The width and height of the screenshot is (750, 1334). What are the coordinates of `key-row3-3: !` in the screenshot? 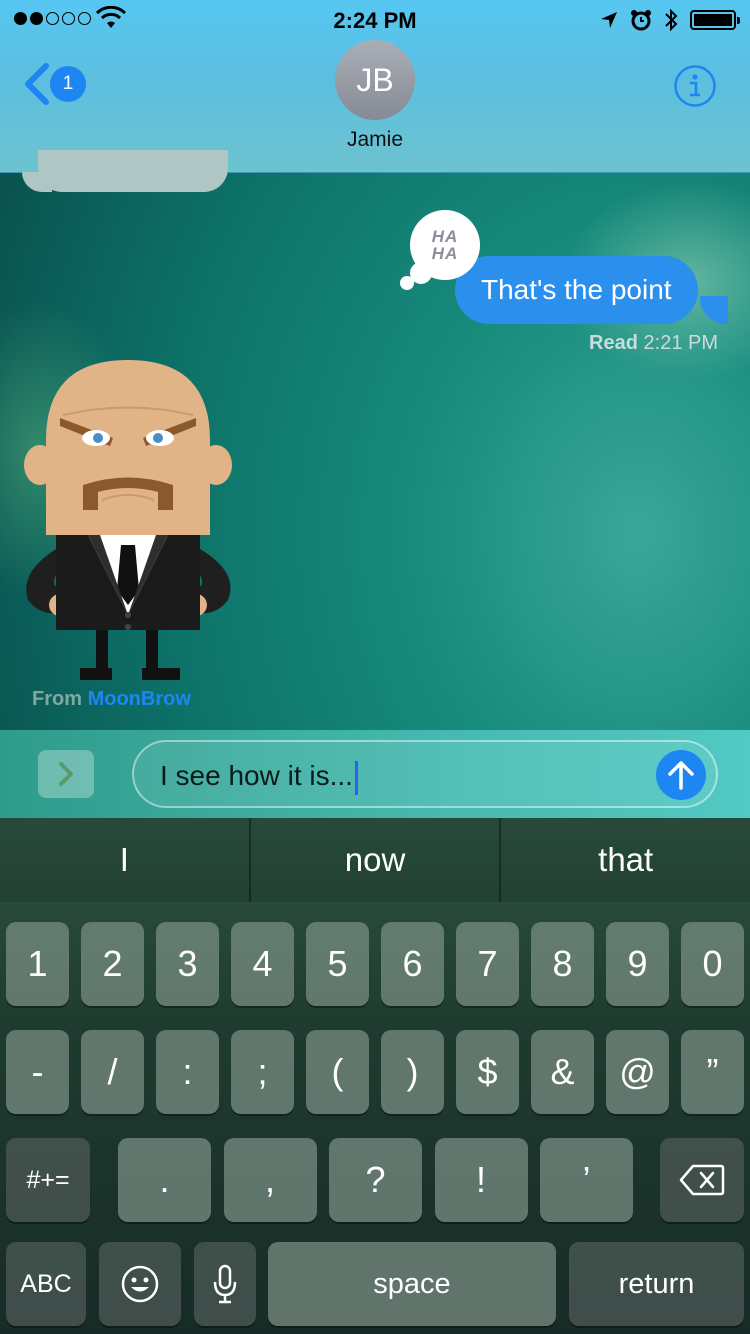 It's located at (481, 1180).